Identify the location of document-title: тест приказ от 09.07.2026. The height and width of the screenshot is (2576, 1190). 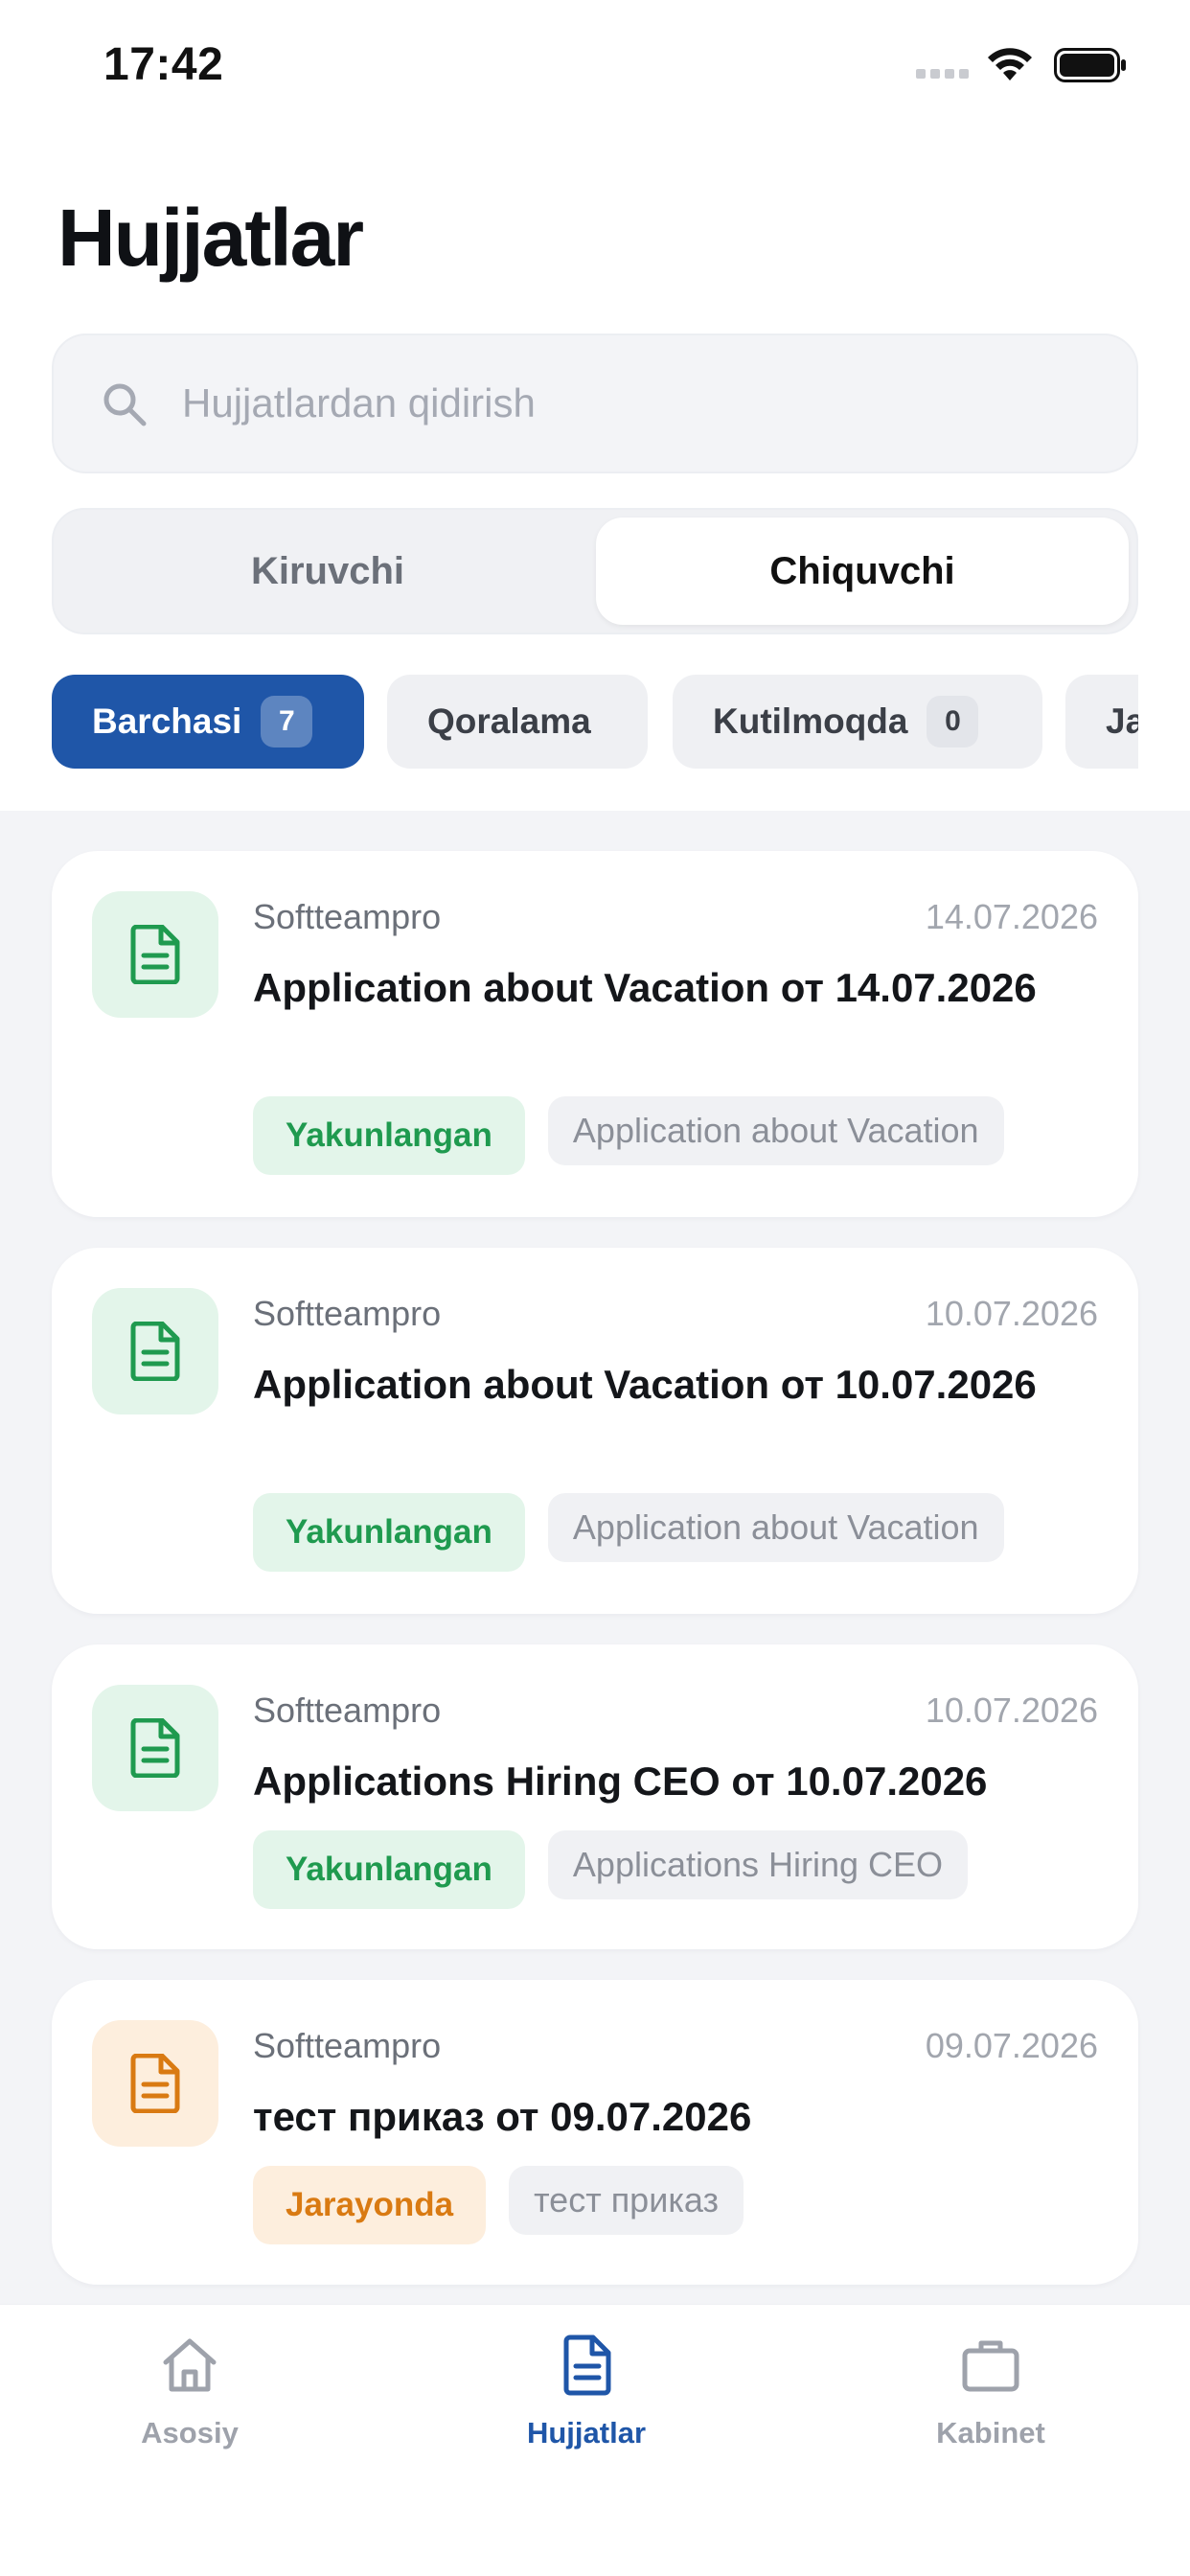
(502, 2116).